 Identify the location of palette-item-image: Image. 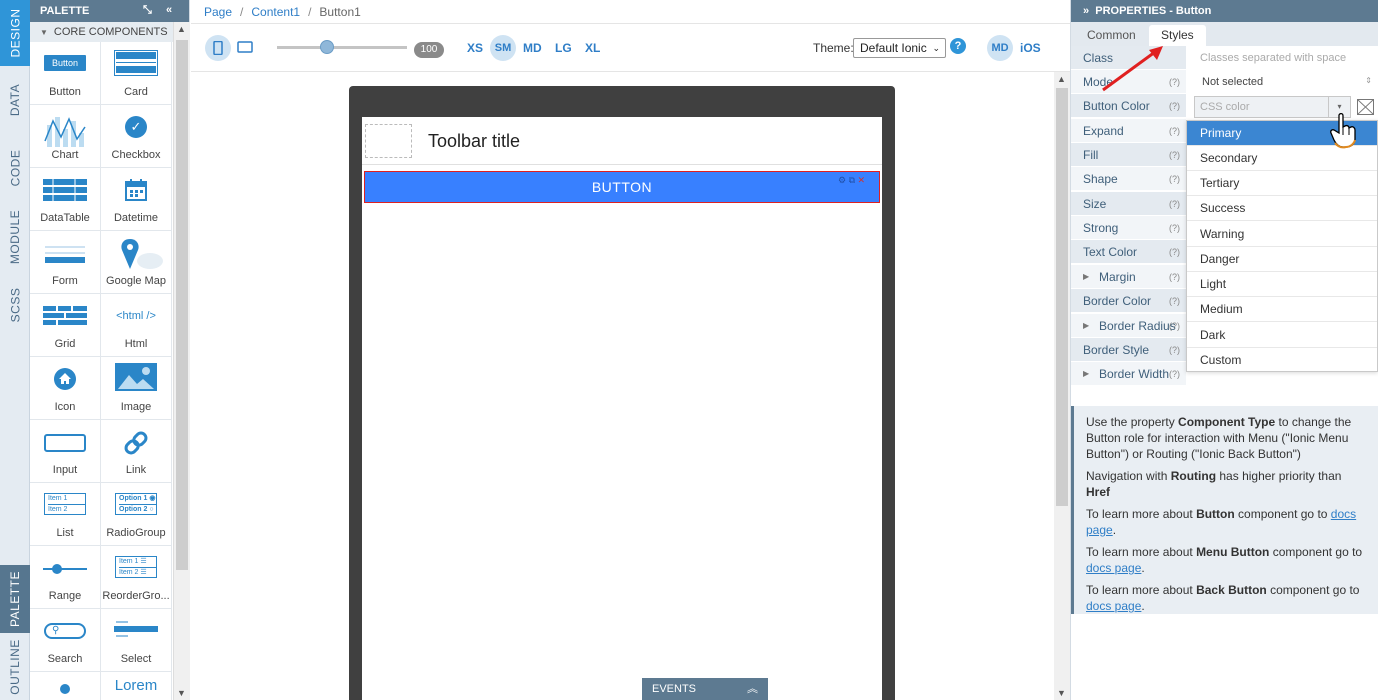
(136, 388).